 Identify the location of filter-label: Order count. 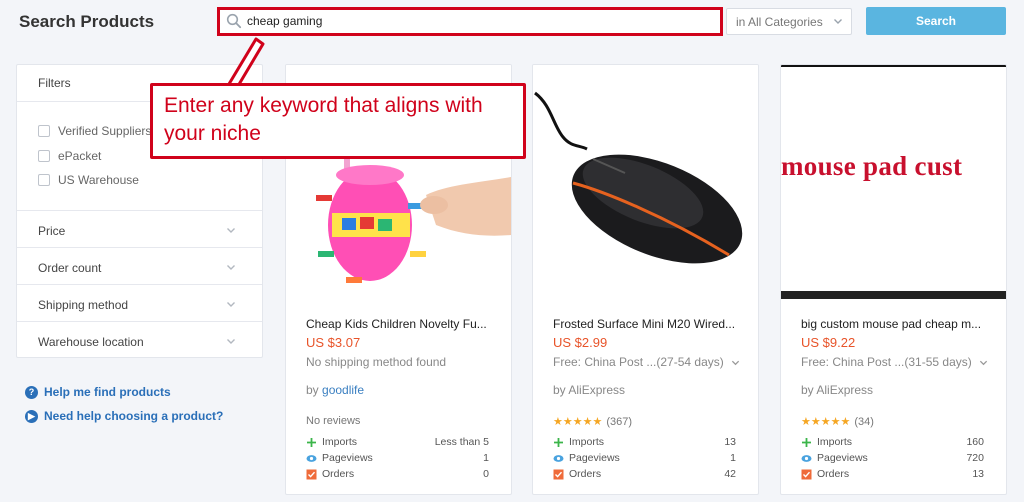
(70, 268).